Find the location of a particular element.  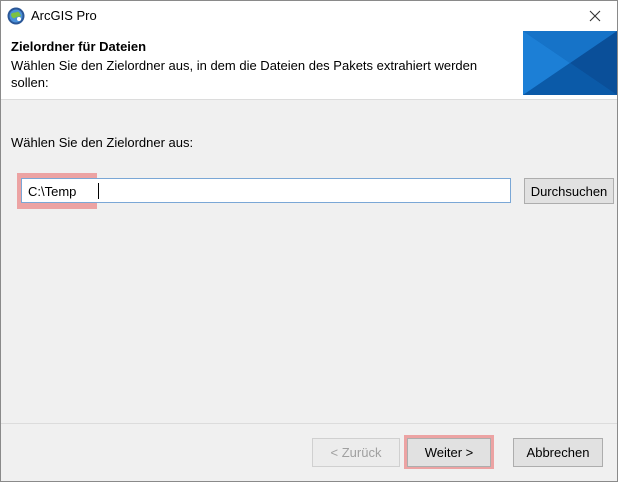

back-button-label: < Zurück is located at coordinates (356, 452).